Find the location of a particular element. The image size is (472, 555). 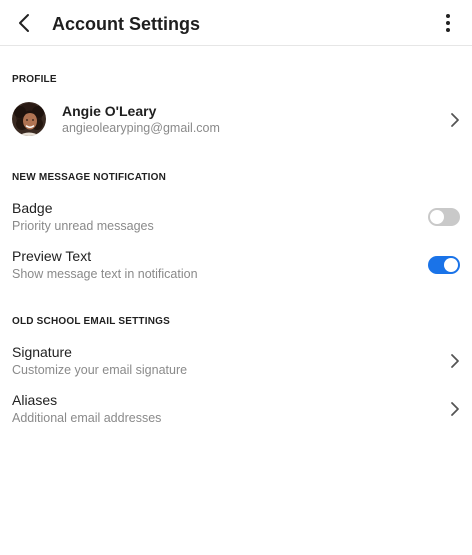

aliases-subtitle: Additional email addresses is located at coordinates (87, 418).